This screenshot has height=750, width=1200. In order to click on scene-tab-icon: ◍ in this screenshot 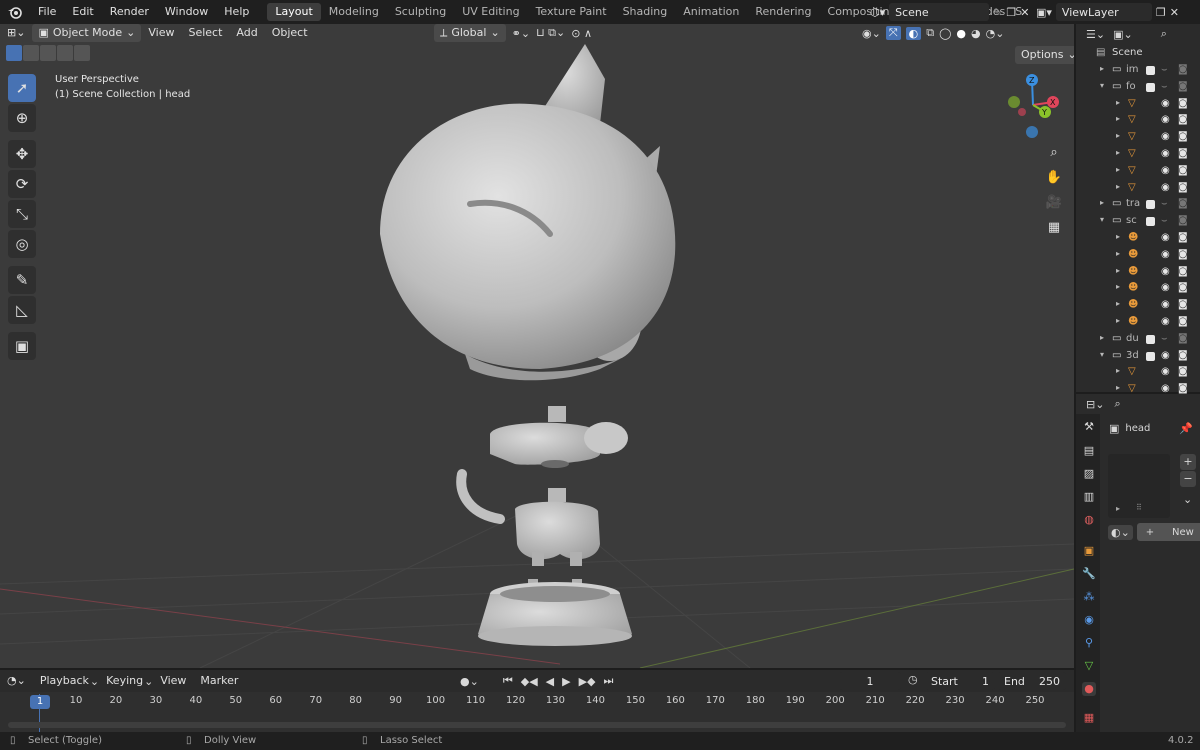, I will do `click(1089, 520)`.